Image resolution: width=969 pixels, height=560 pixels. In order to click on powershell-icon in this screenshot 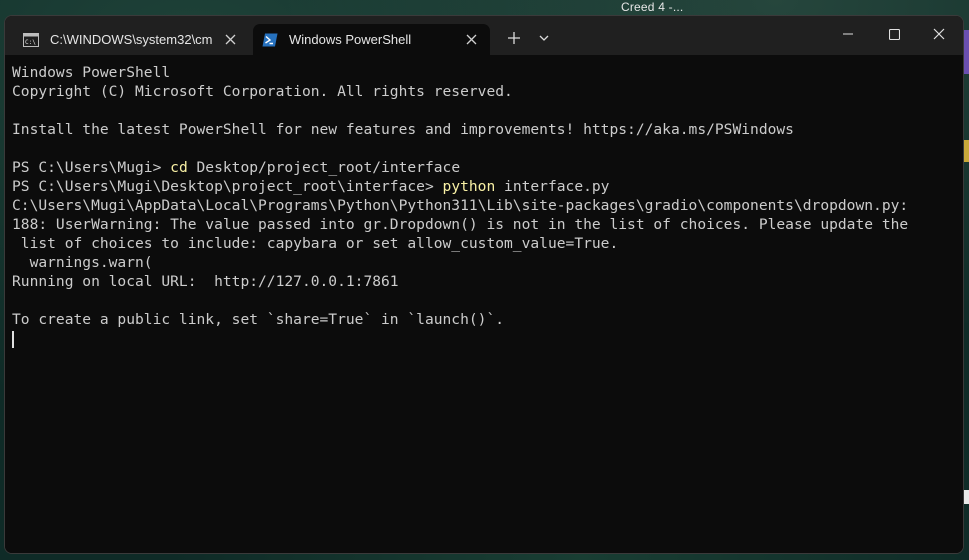, I will do `click(270, 39)`.